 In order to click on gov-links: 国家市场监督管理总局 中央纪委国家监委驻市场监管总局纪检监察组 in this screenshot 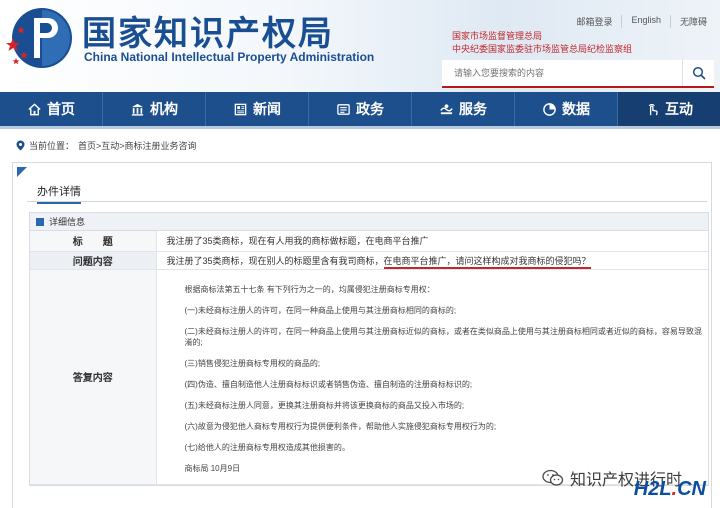, I will do `click(542, 43)`.